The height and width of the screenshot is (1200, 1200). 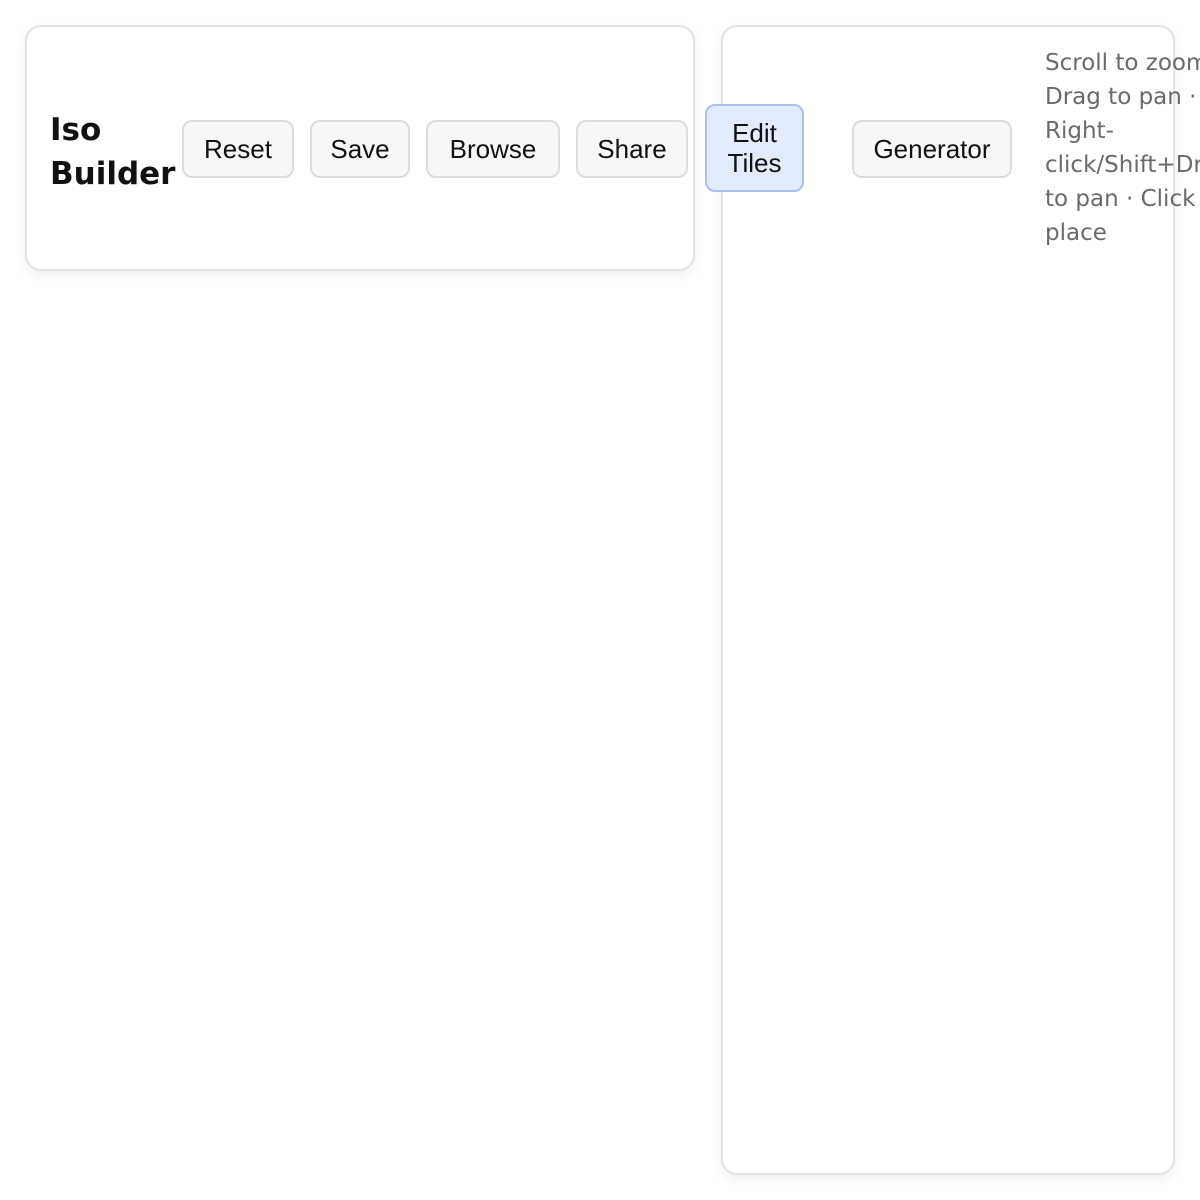 I want to click on hint-line: click/Shift+Drag, so click(x=1122, y=165).